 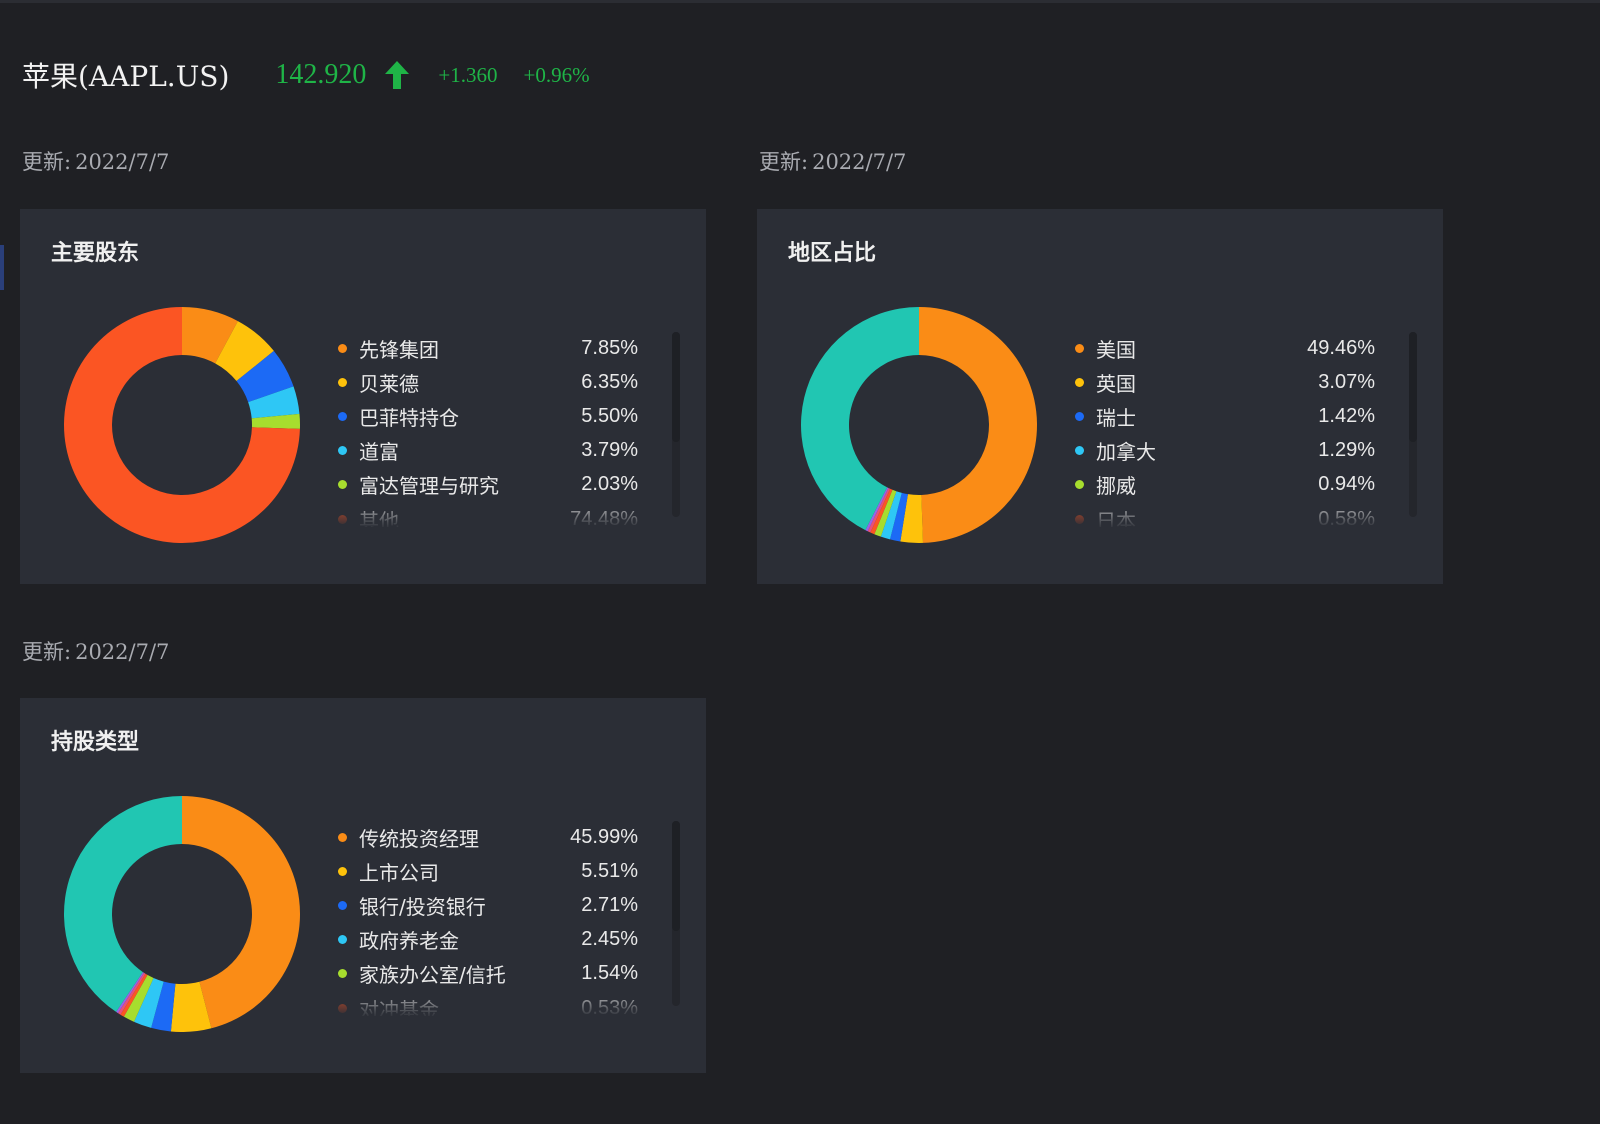 What do you see at coordinates (1116, 383) in the screenshot?
I see `legend-label: 英国` at bounding box center [1116, 383].